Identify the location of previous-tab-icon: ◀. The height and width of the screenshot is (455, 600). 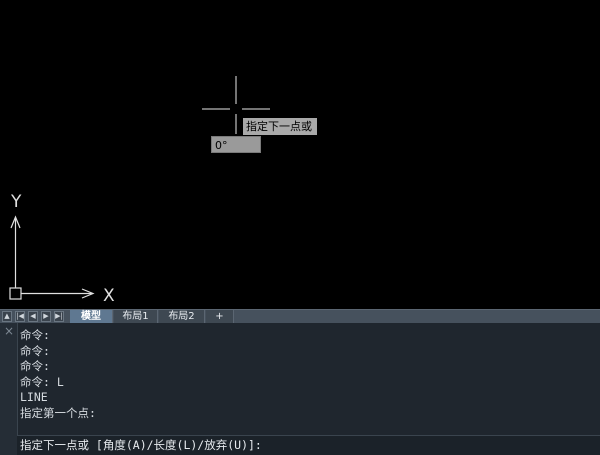
(33, 316).